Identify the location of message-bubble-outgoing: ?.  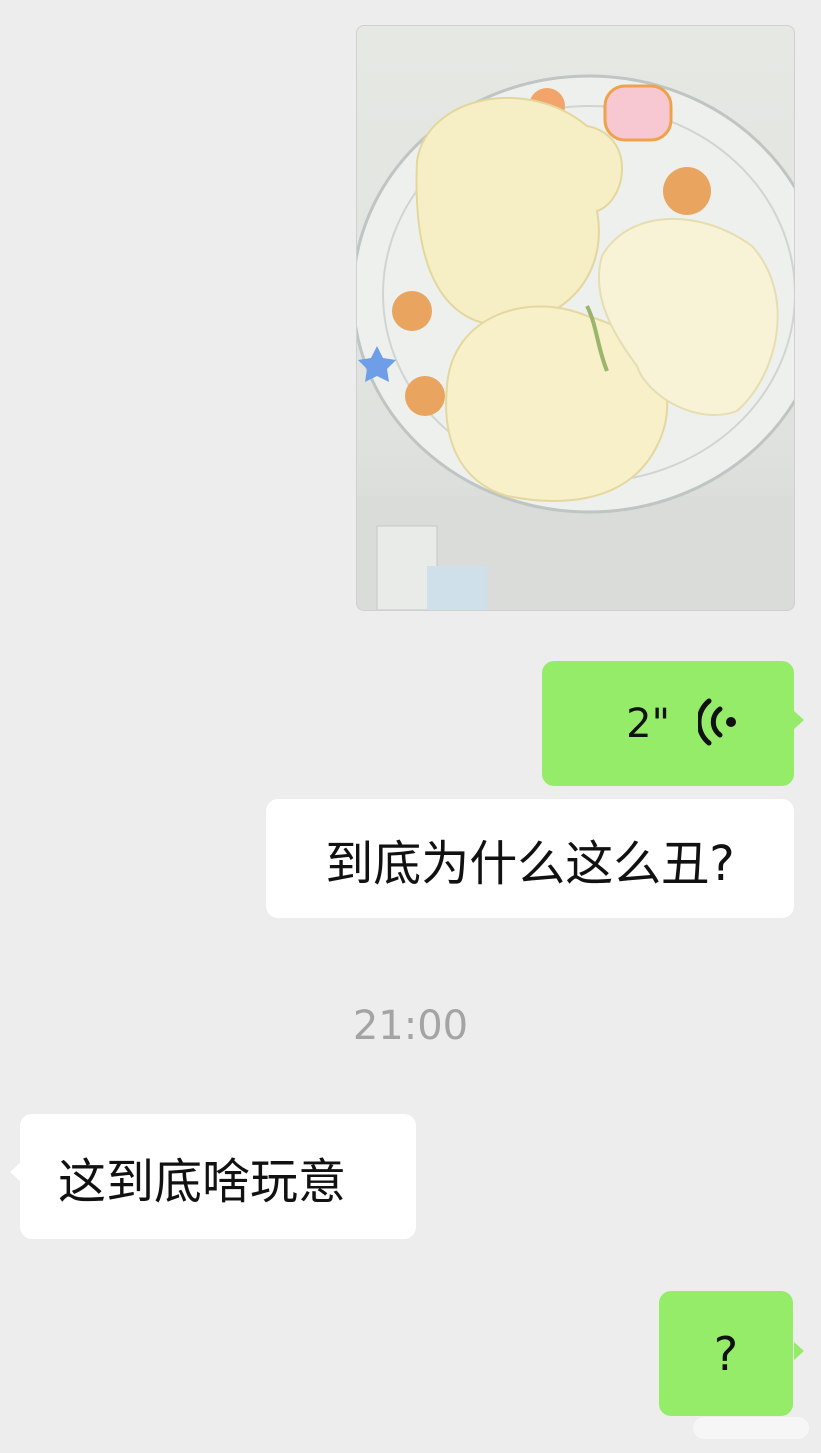
(726, 1353).